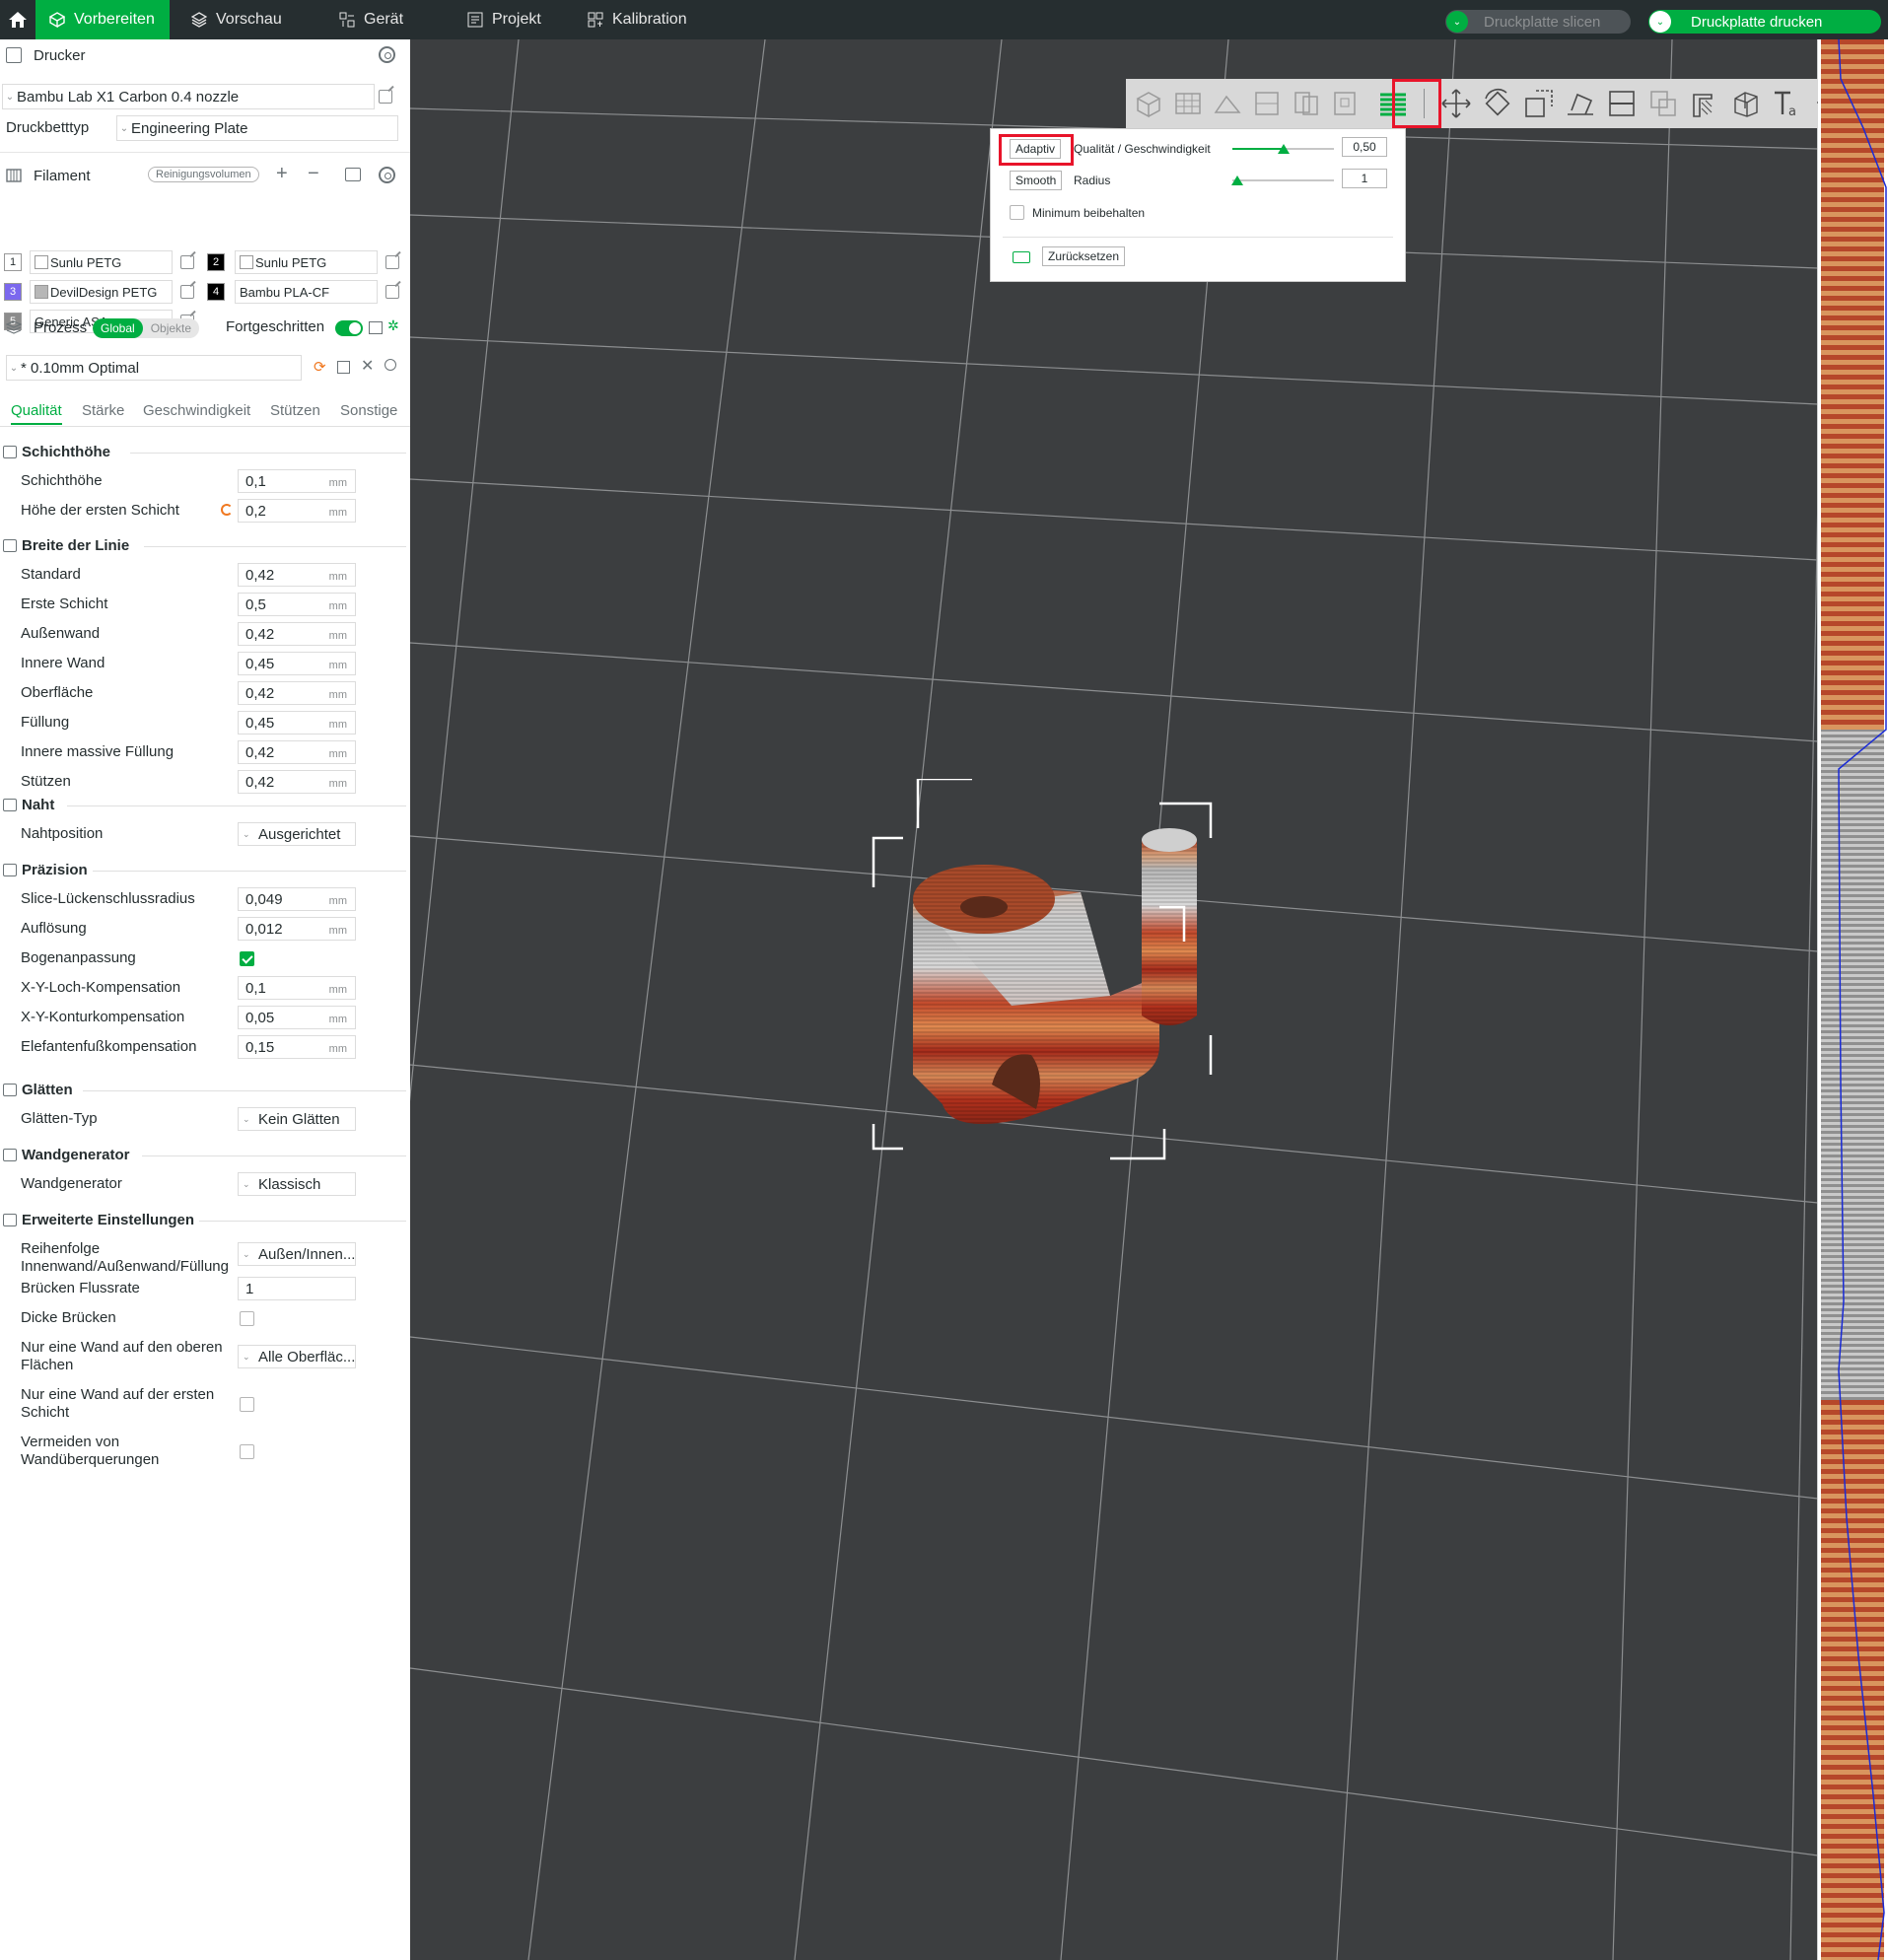  I want to click on tab-quality: Qualität, so click(36, 413).